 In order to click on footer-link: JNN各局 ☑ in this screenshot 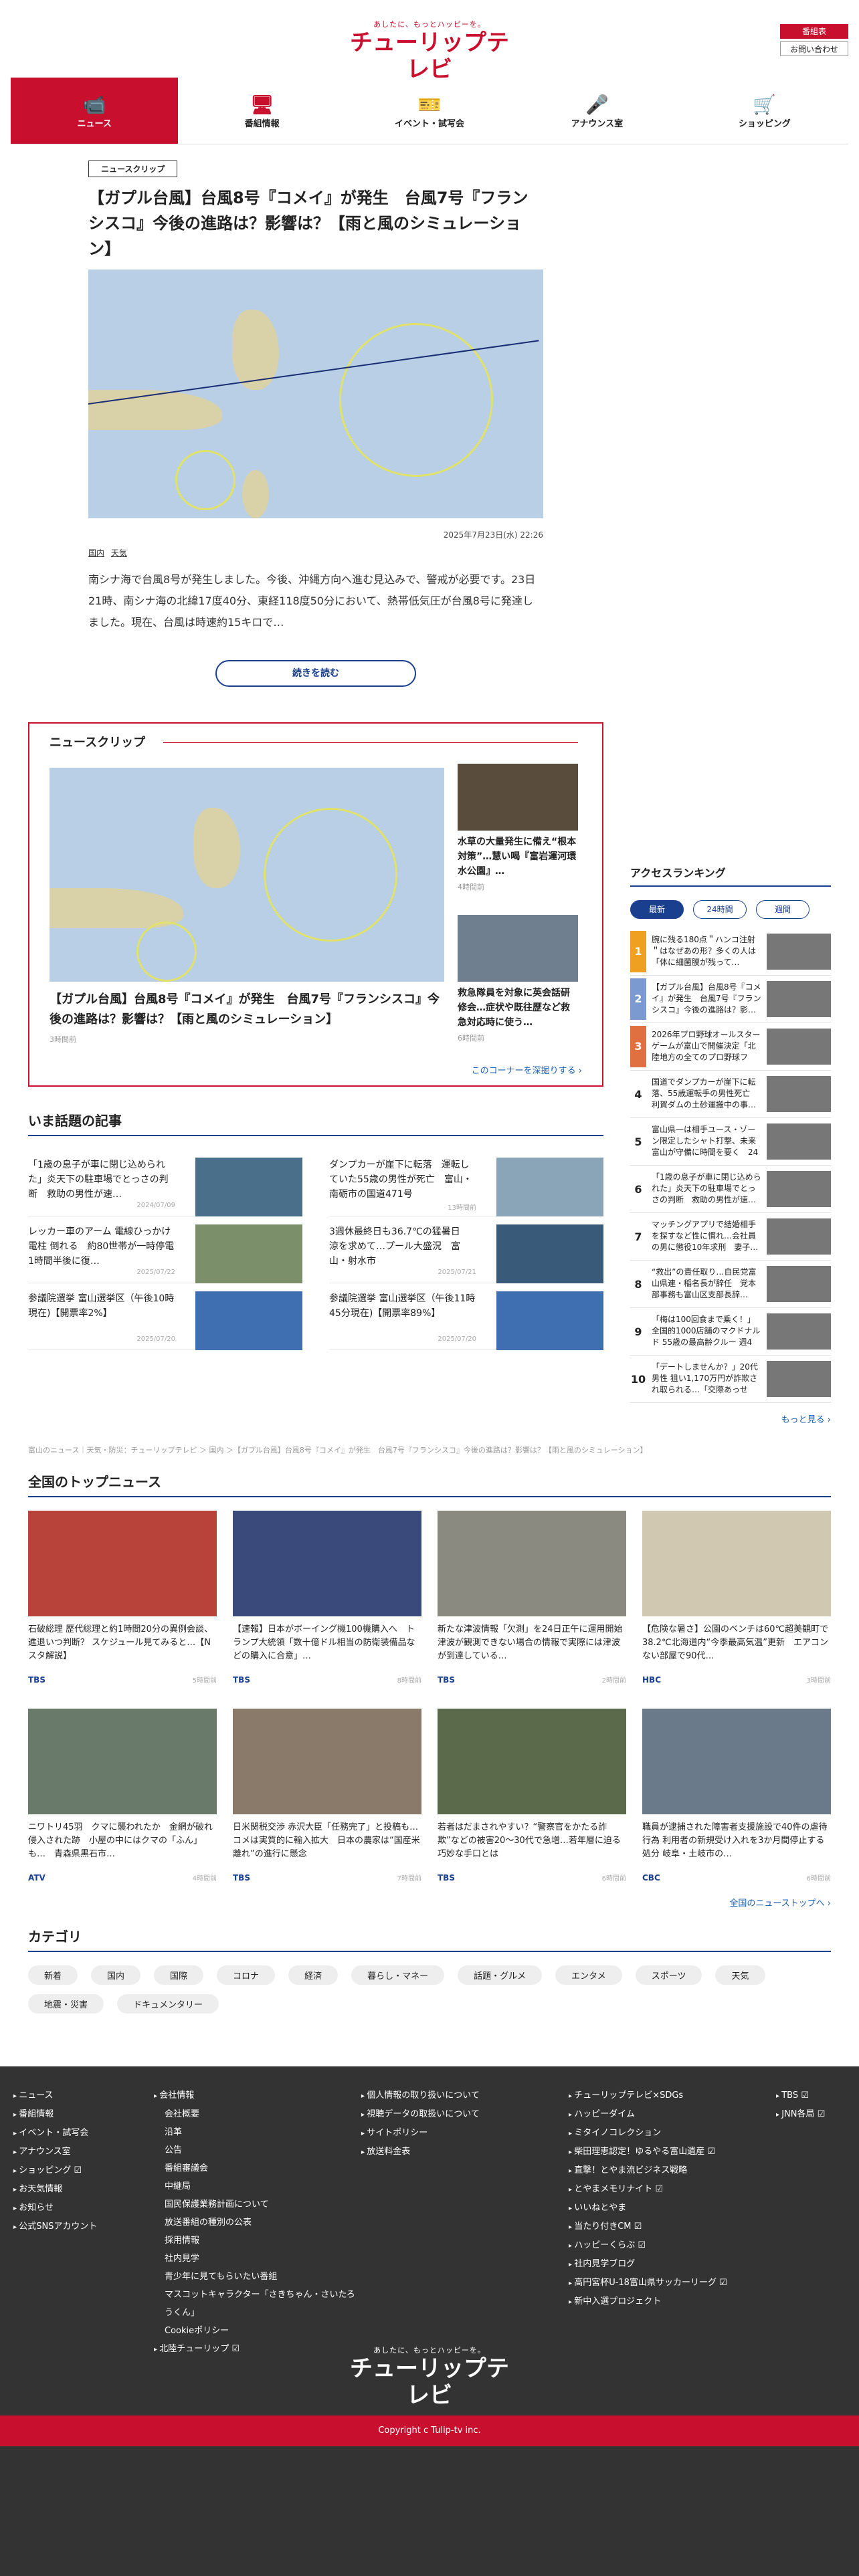, I will do `click(809, 2114)`.